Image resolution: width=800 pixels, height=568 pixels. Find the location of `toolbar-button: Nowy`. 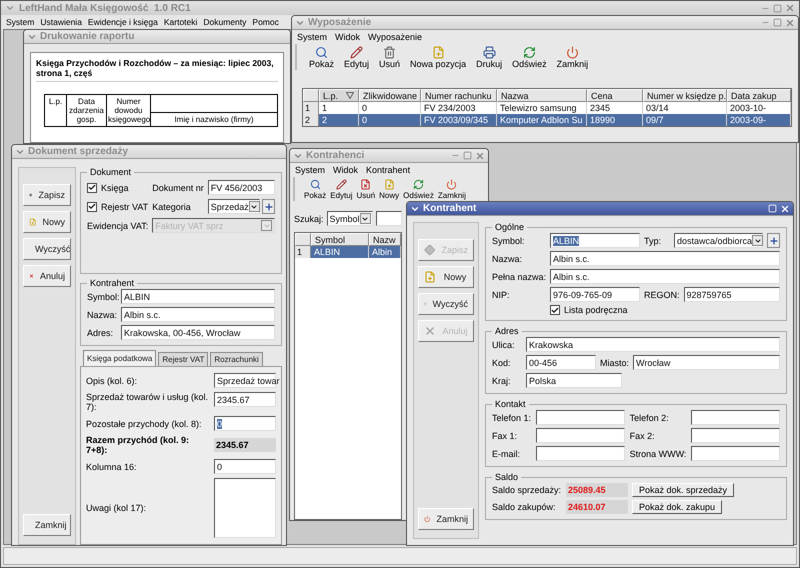

toolbar-button: Nowy is located at coordinates (389, 189).